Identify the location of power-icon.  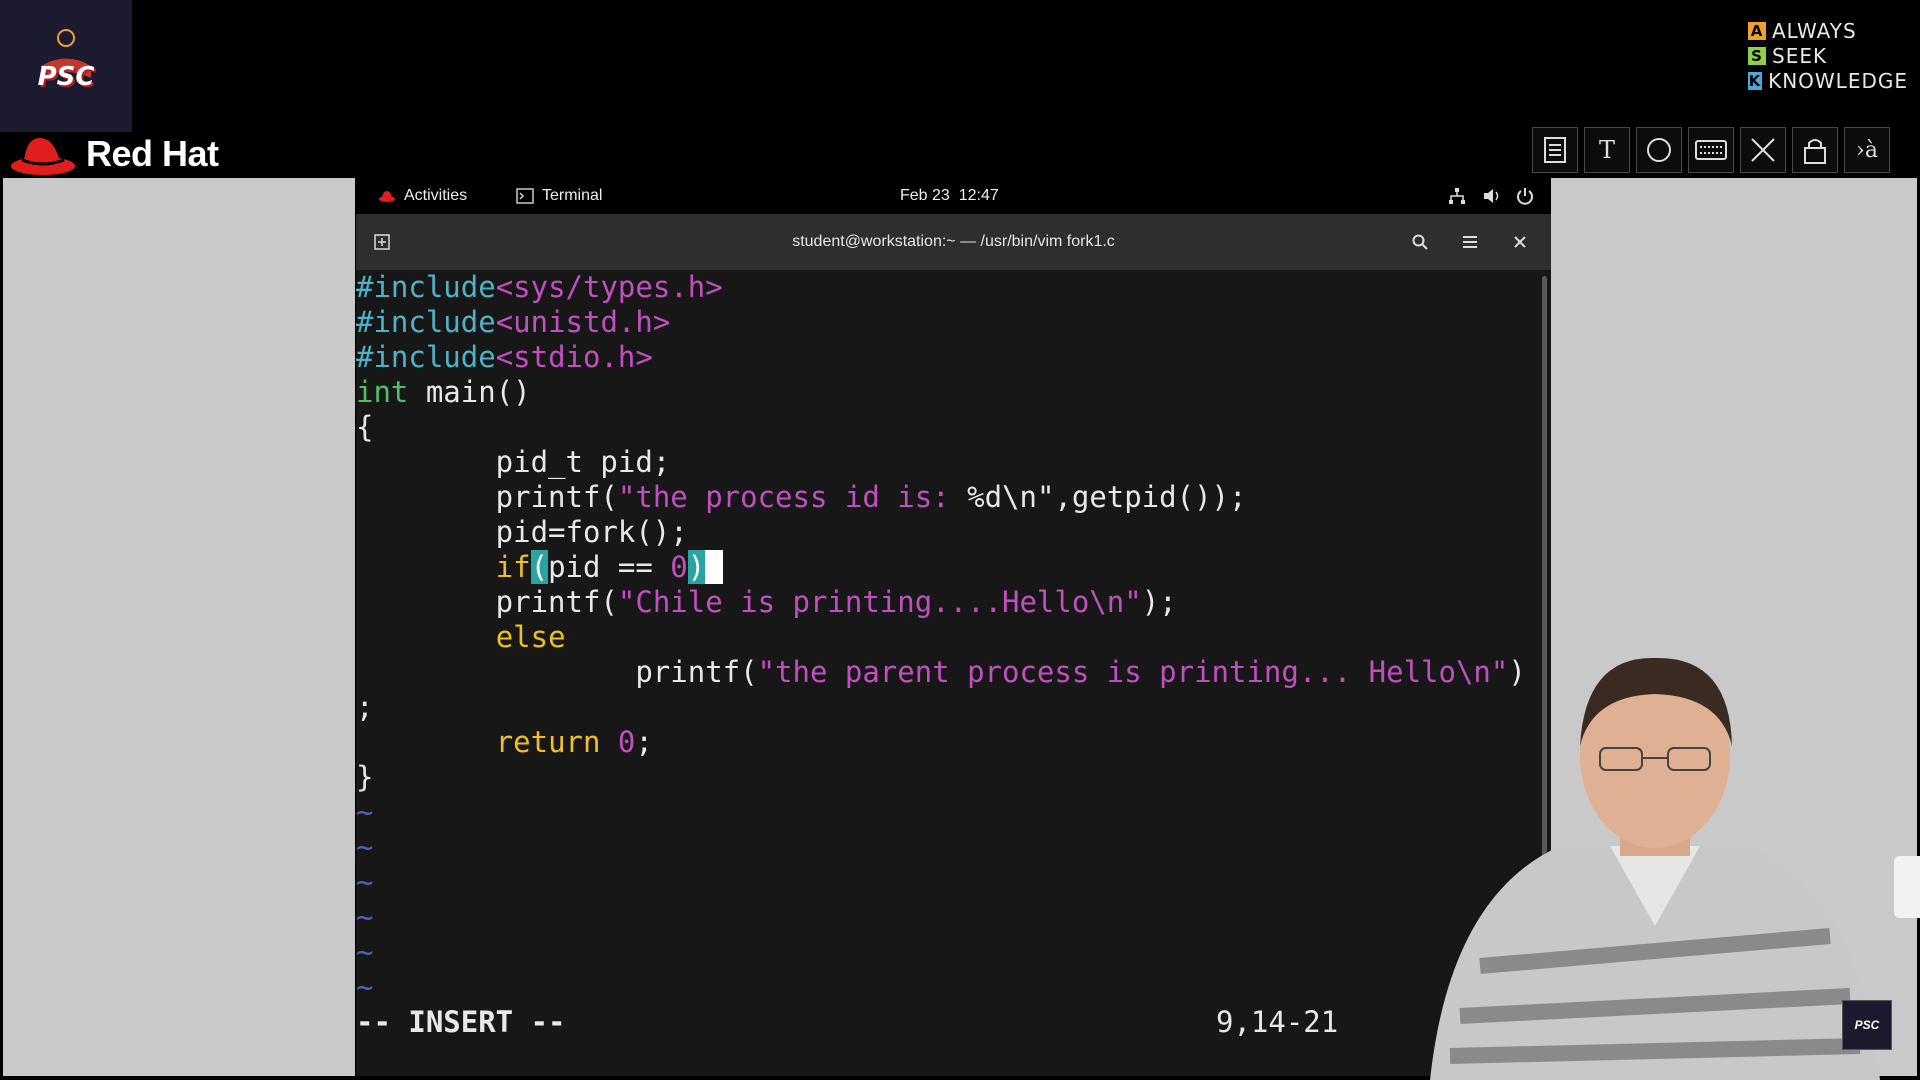
(1525, 196).